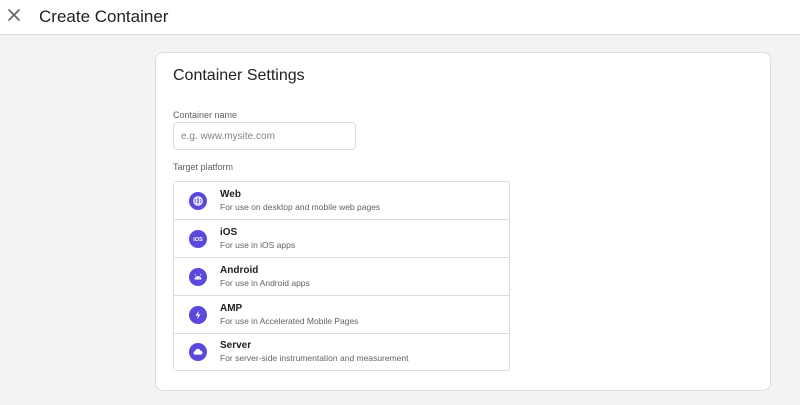 The height and width of the screenshot is (405, 800). Describe the element at coordinates (198, 314) in the screenshot. I see `bolt-icon` at that location.